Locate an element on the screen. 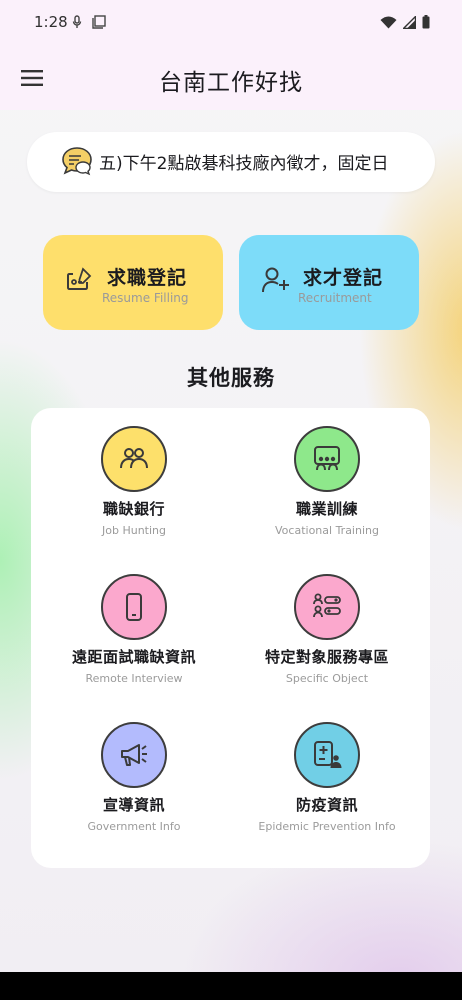 Image resolution: width=462 pixels, height=1000 pixels. service-remote-interview: 遠距面試職缺資訊 Remote Interview is located at coordinates (134, 629).